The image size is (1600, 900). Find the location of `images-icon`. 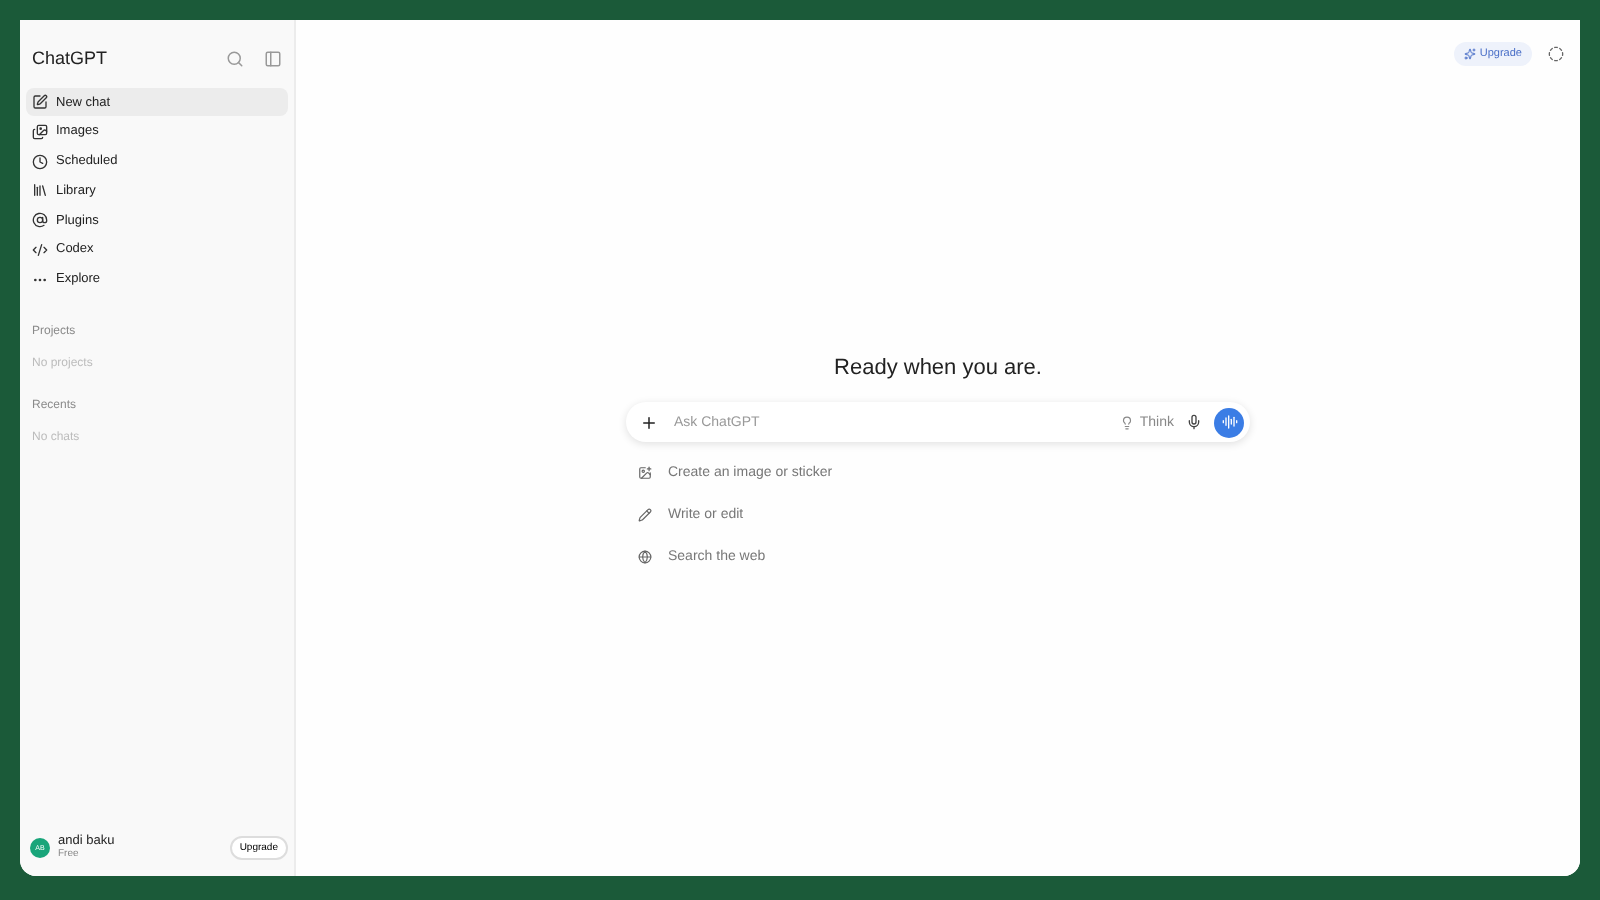

images-icon is located at coordinates (40, 131).